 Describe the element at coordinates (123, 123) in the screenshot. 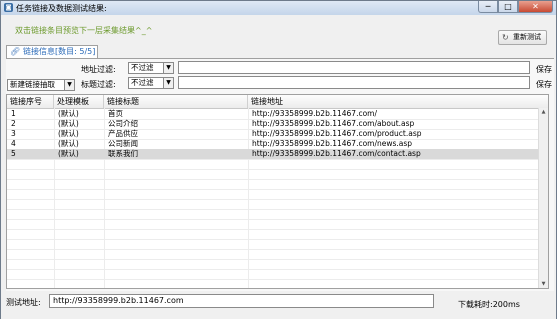

I see `cell-title: 公司介绍` at that location.